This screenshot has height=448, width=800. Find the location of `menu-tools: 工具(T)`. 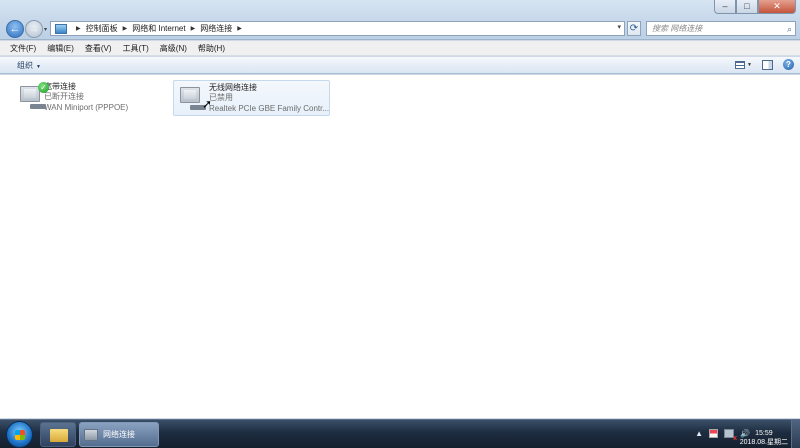

menu-tools: 工具(T) is located at coordinates (136, 48).